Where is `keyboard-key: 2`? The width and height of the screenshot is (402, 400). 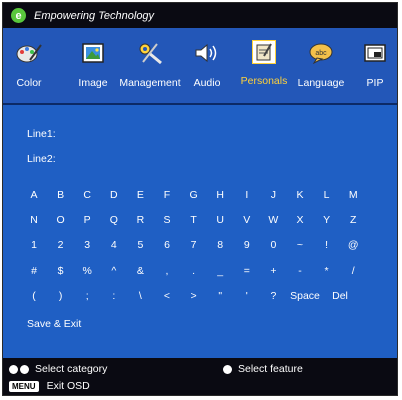 keyboard-key: 2 is located at coordinates (61, 245).